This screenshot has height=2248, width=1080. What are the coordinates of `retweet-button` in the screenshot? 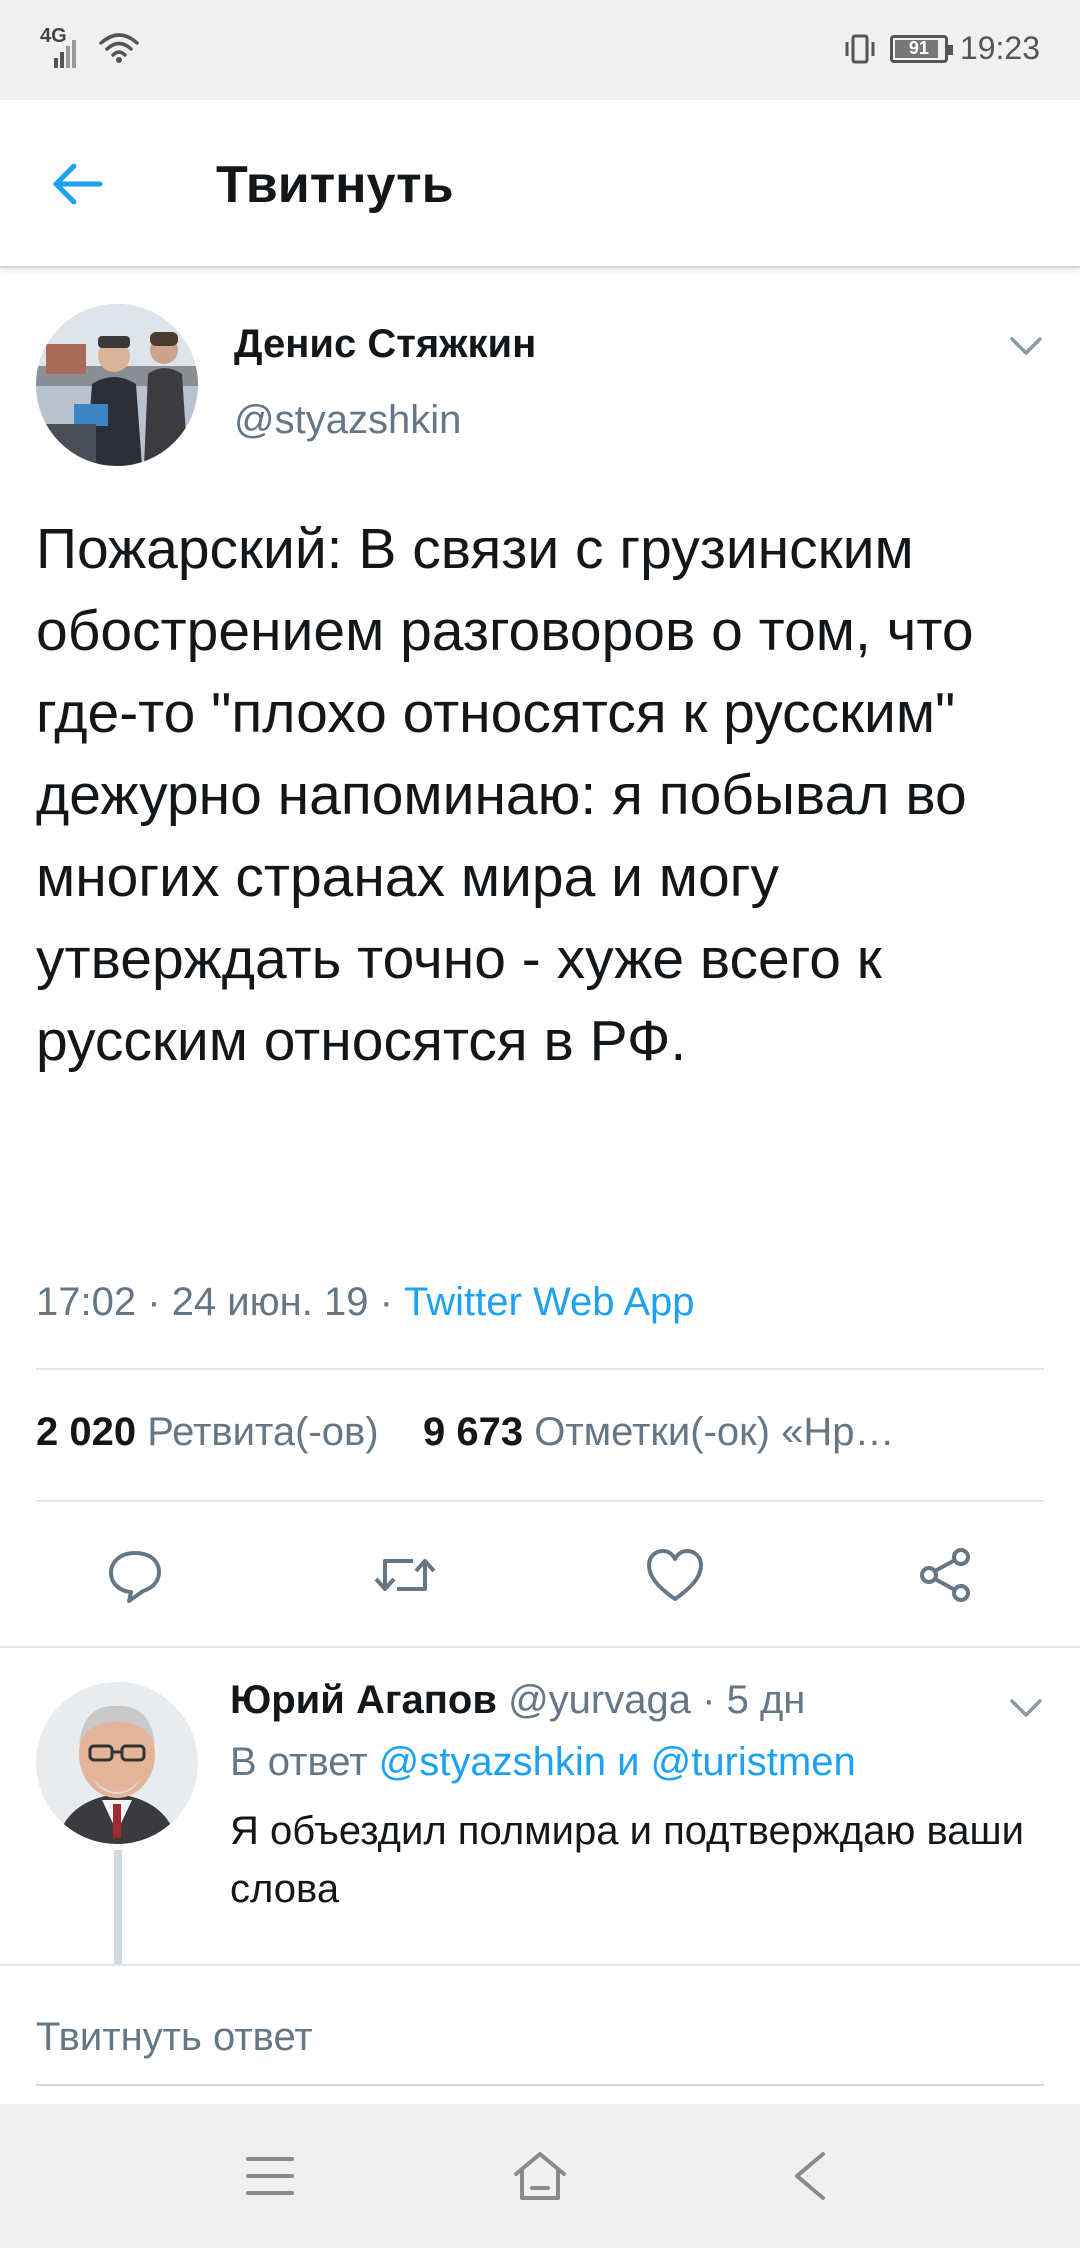 It's located at (405, 1575).